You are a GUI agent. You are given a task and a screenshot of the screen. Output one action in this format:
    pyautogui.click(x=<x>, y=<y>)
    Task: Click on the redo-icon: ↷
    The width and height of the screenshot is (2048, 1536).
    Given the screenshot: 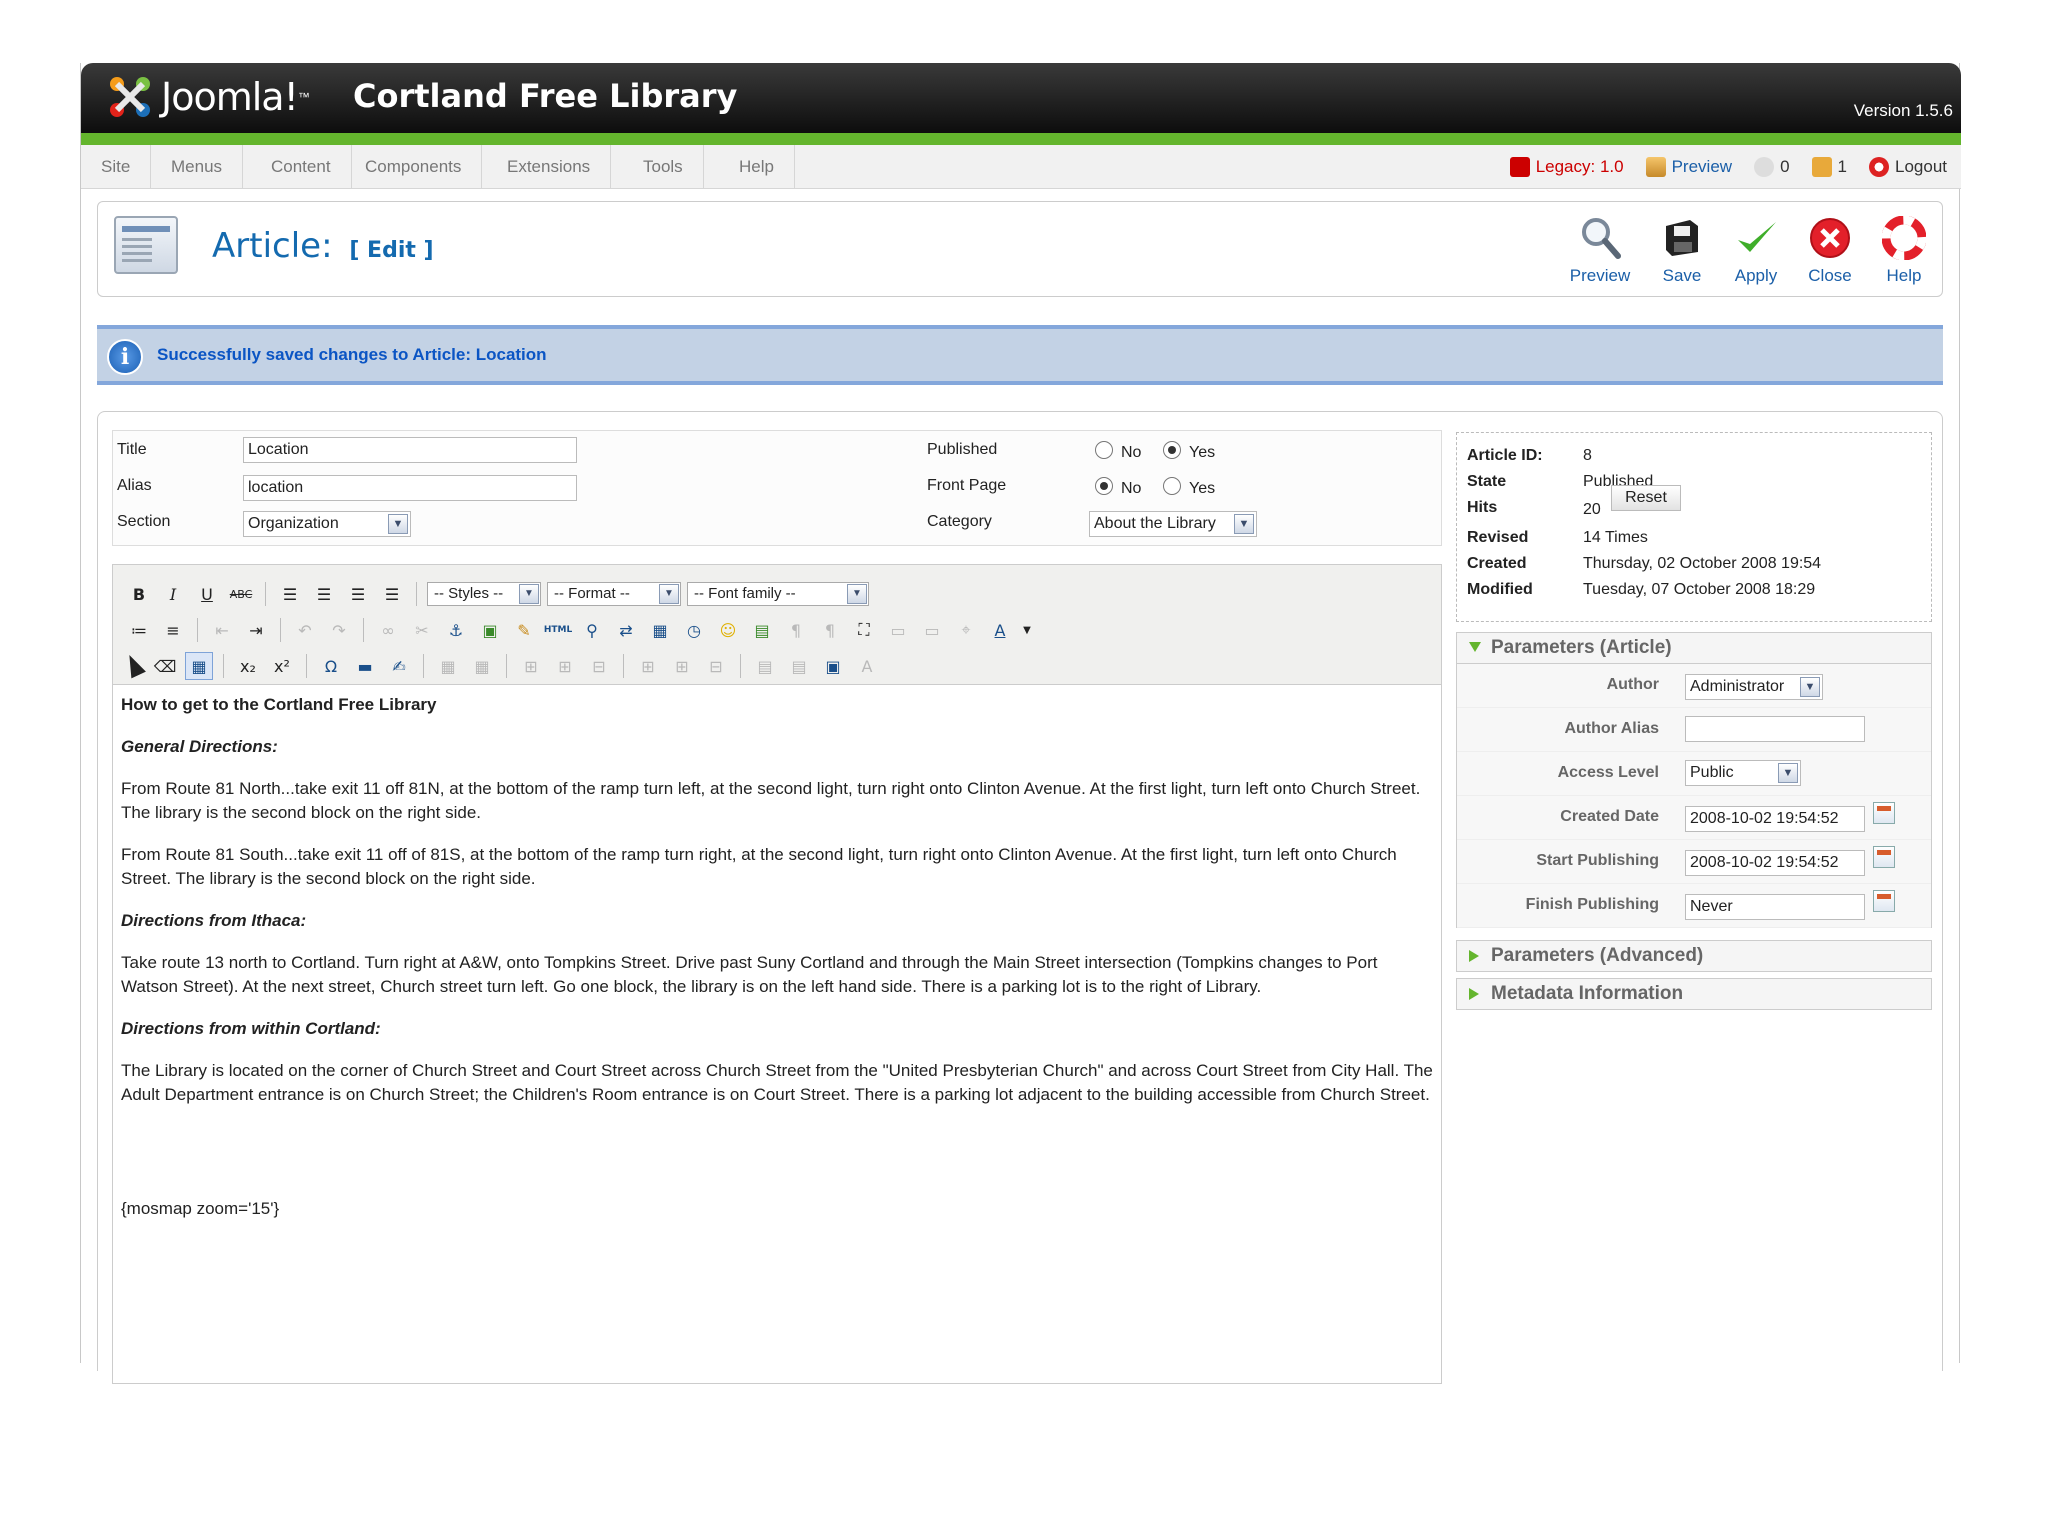 What is the action you would take?
    pyautogui.click(x=339, y=630)
    